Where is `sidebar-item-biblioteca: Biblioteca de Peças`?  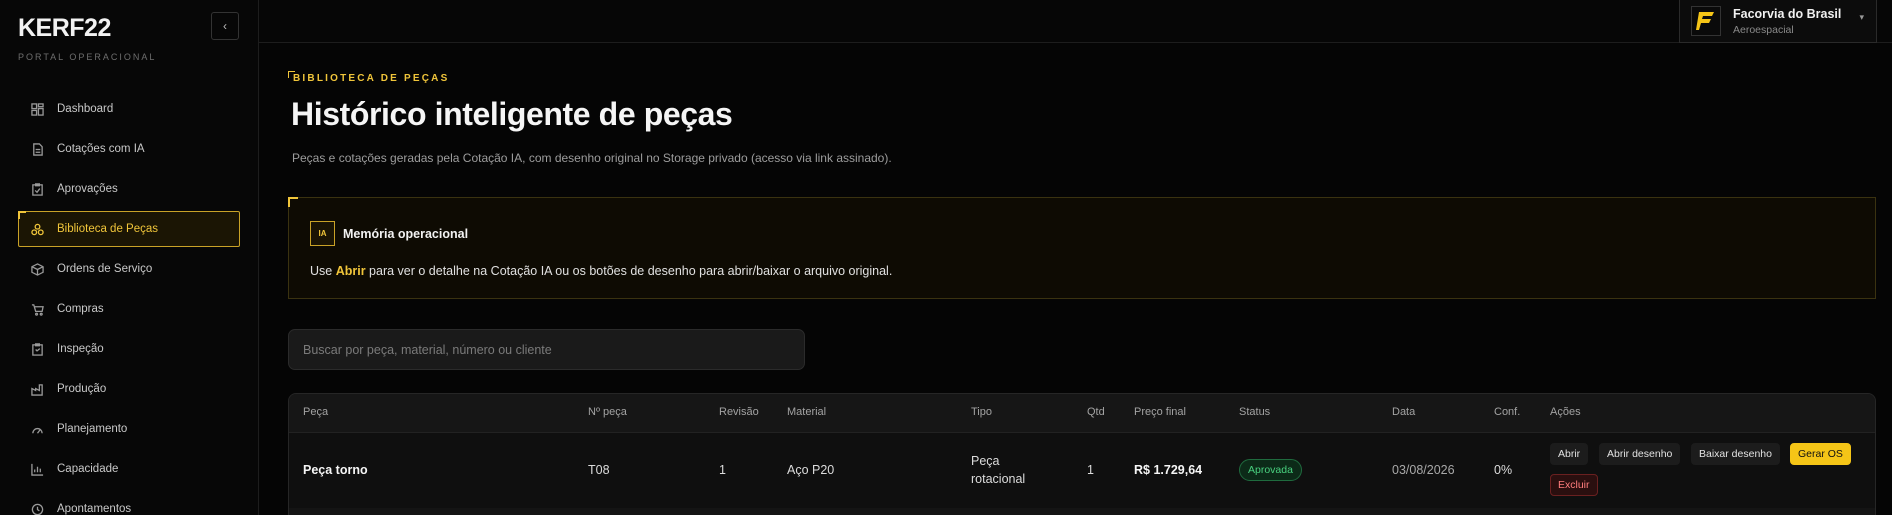 sidebar-item-biblioteca: Biblioteca de Peças is located at coordinates (129, 229).